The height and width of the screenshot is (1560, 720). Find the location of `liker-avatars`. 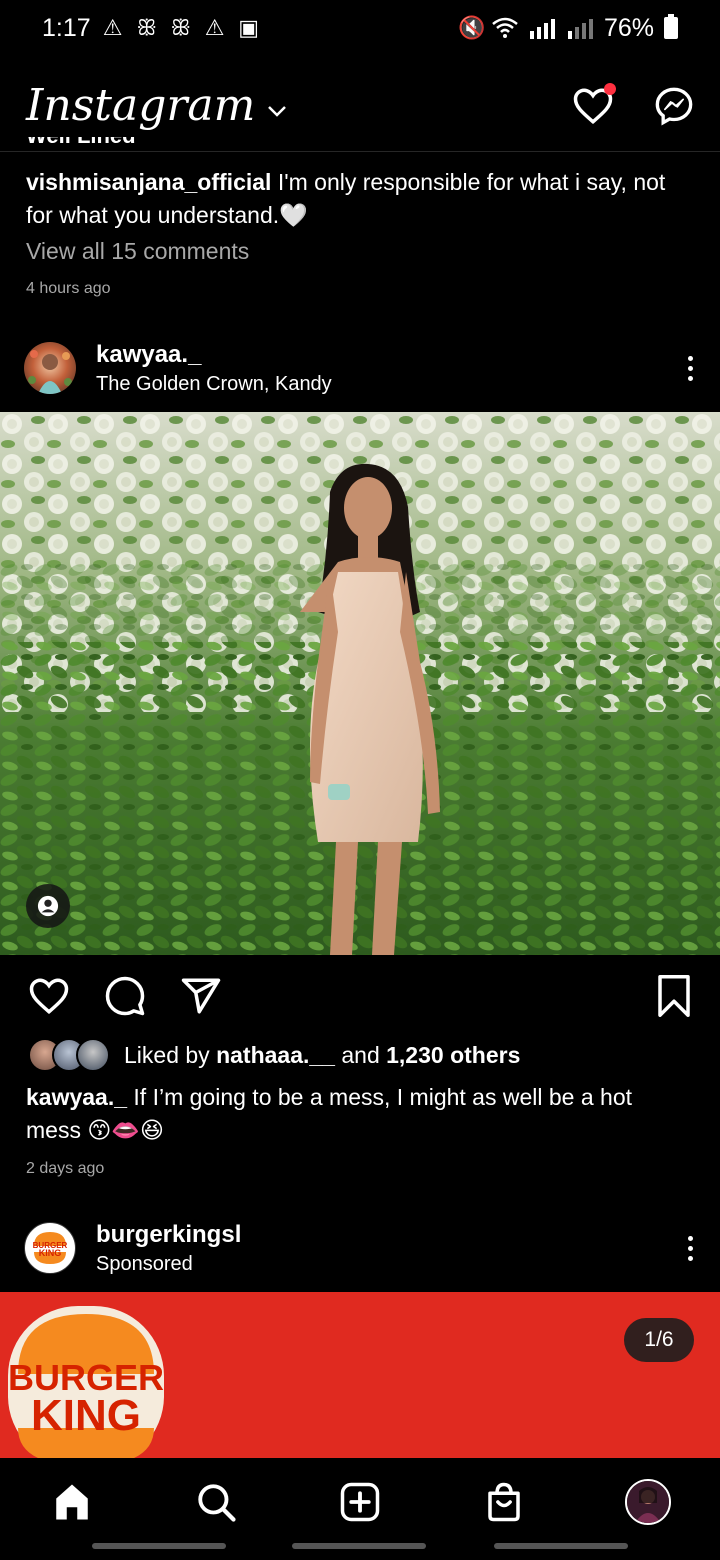

liker-avatars is located at coordinates (69, 1055).